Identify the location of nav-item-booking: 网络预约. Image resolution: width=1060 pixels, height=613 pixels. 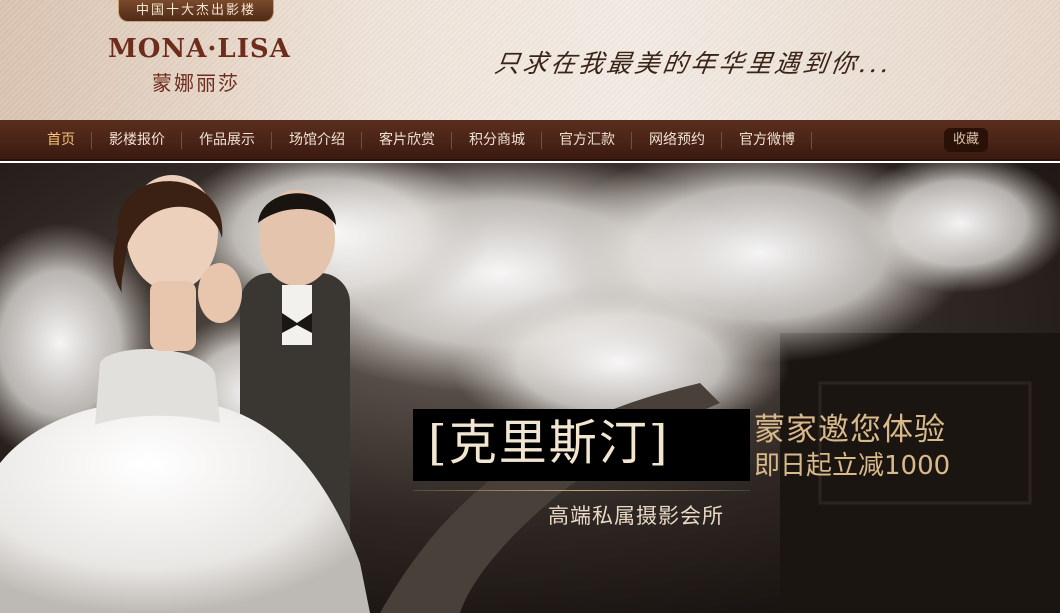
(677, 140).